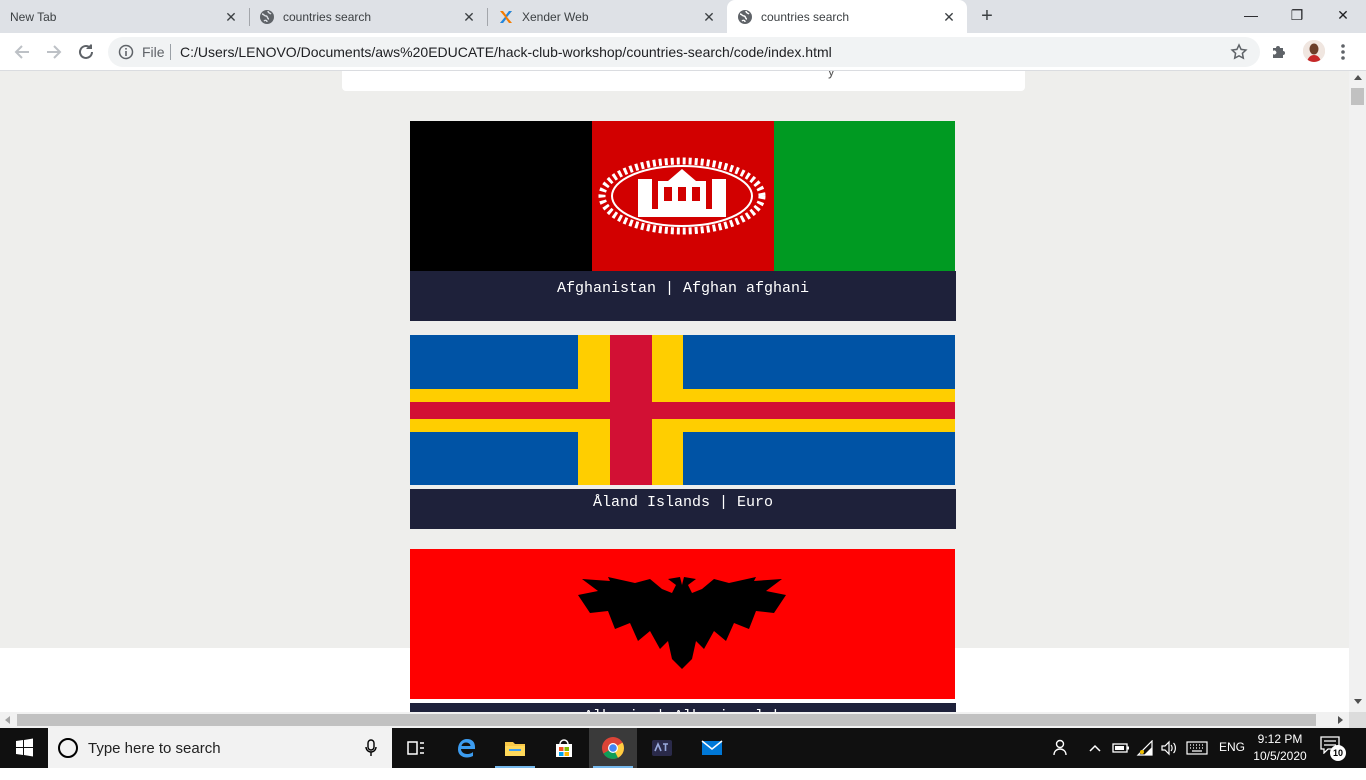 This screenshot has height=780, width=1366. I want to click on more-menu-icon, so click(1343, 52).